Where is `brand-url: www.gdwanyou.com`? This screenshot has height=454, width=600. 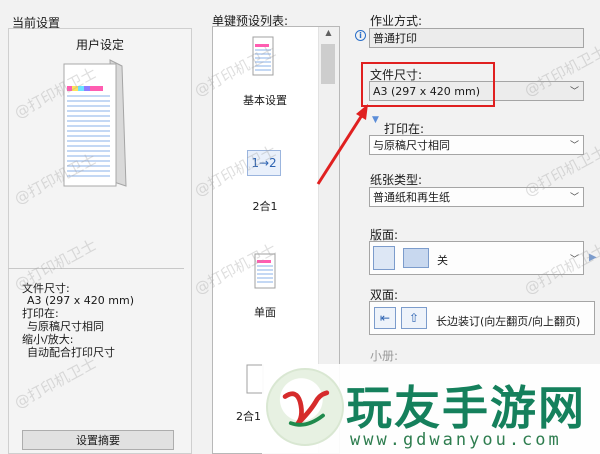 brand-url: www.gdwanyou.com is located at coordinates (456, 440).